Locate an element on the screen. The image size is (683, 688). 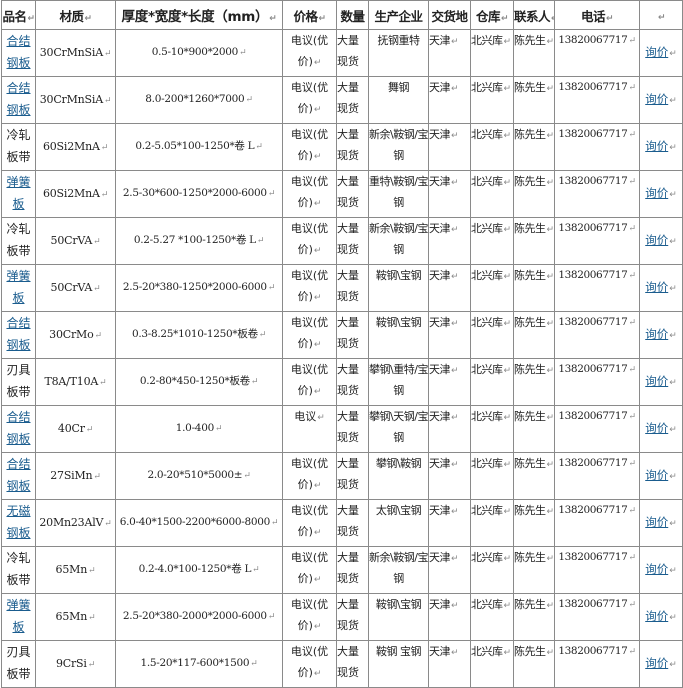
material-cell: 9CrSi↵ is located at coordinates (75, 664).